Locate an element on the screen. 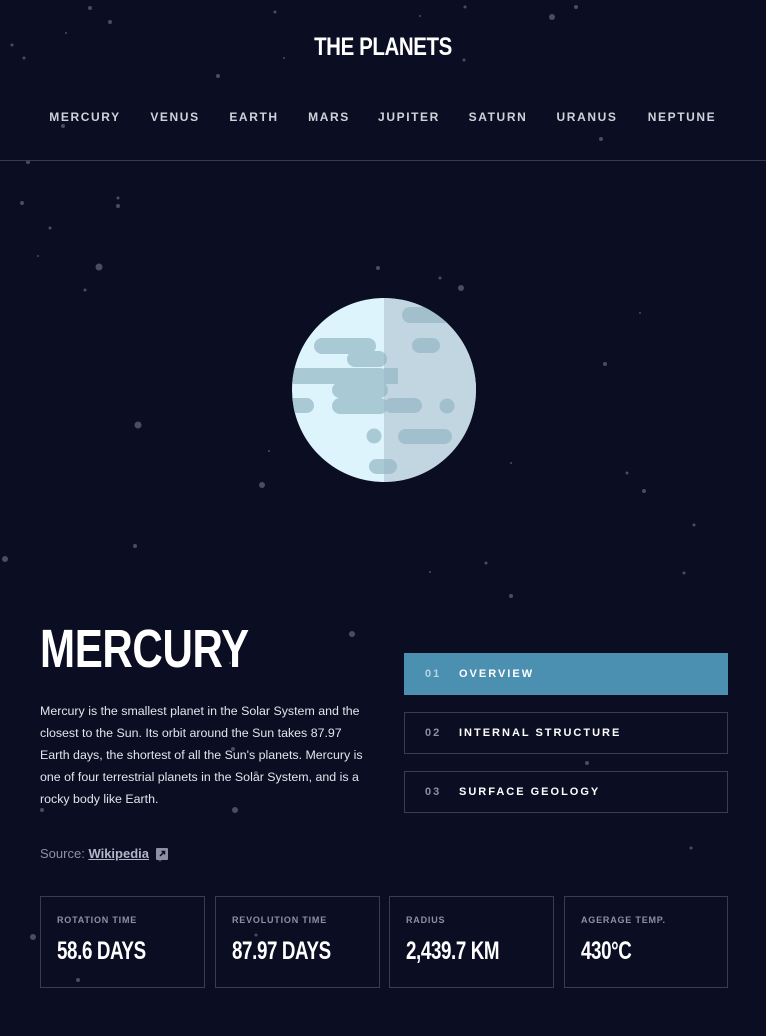 This screenshot has width=766, height=1036. nav-item-uranus: URANUS is located at coordinates (587, 117).